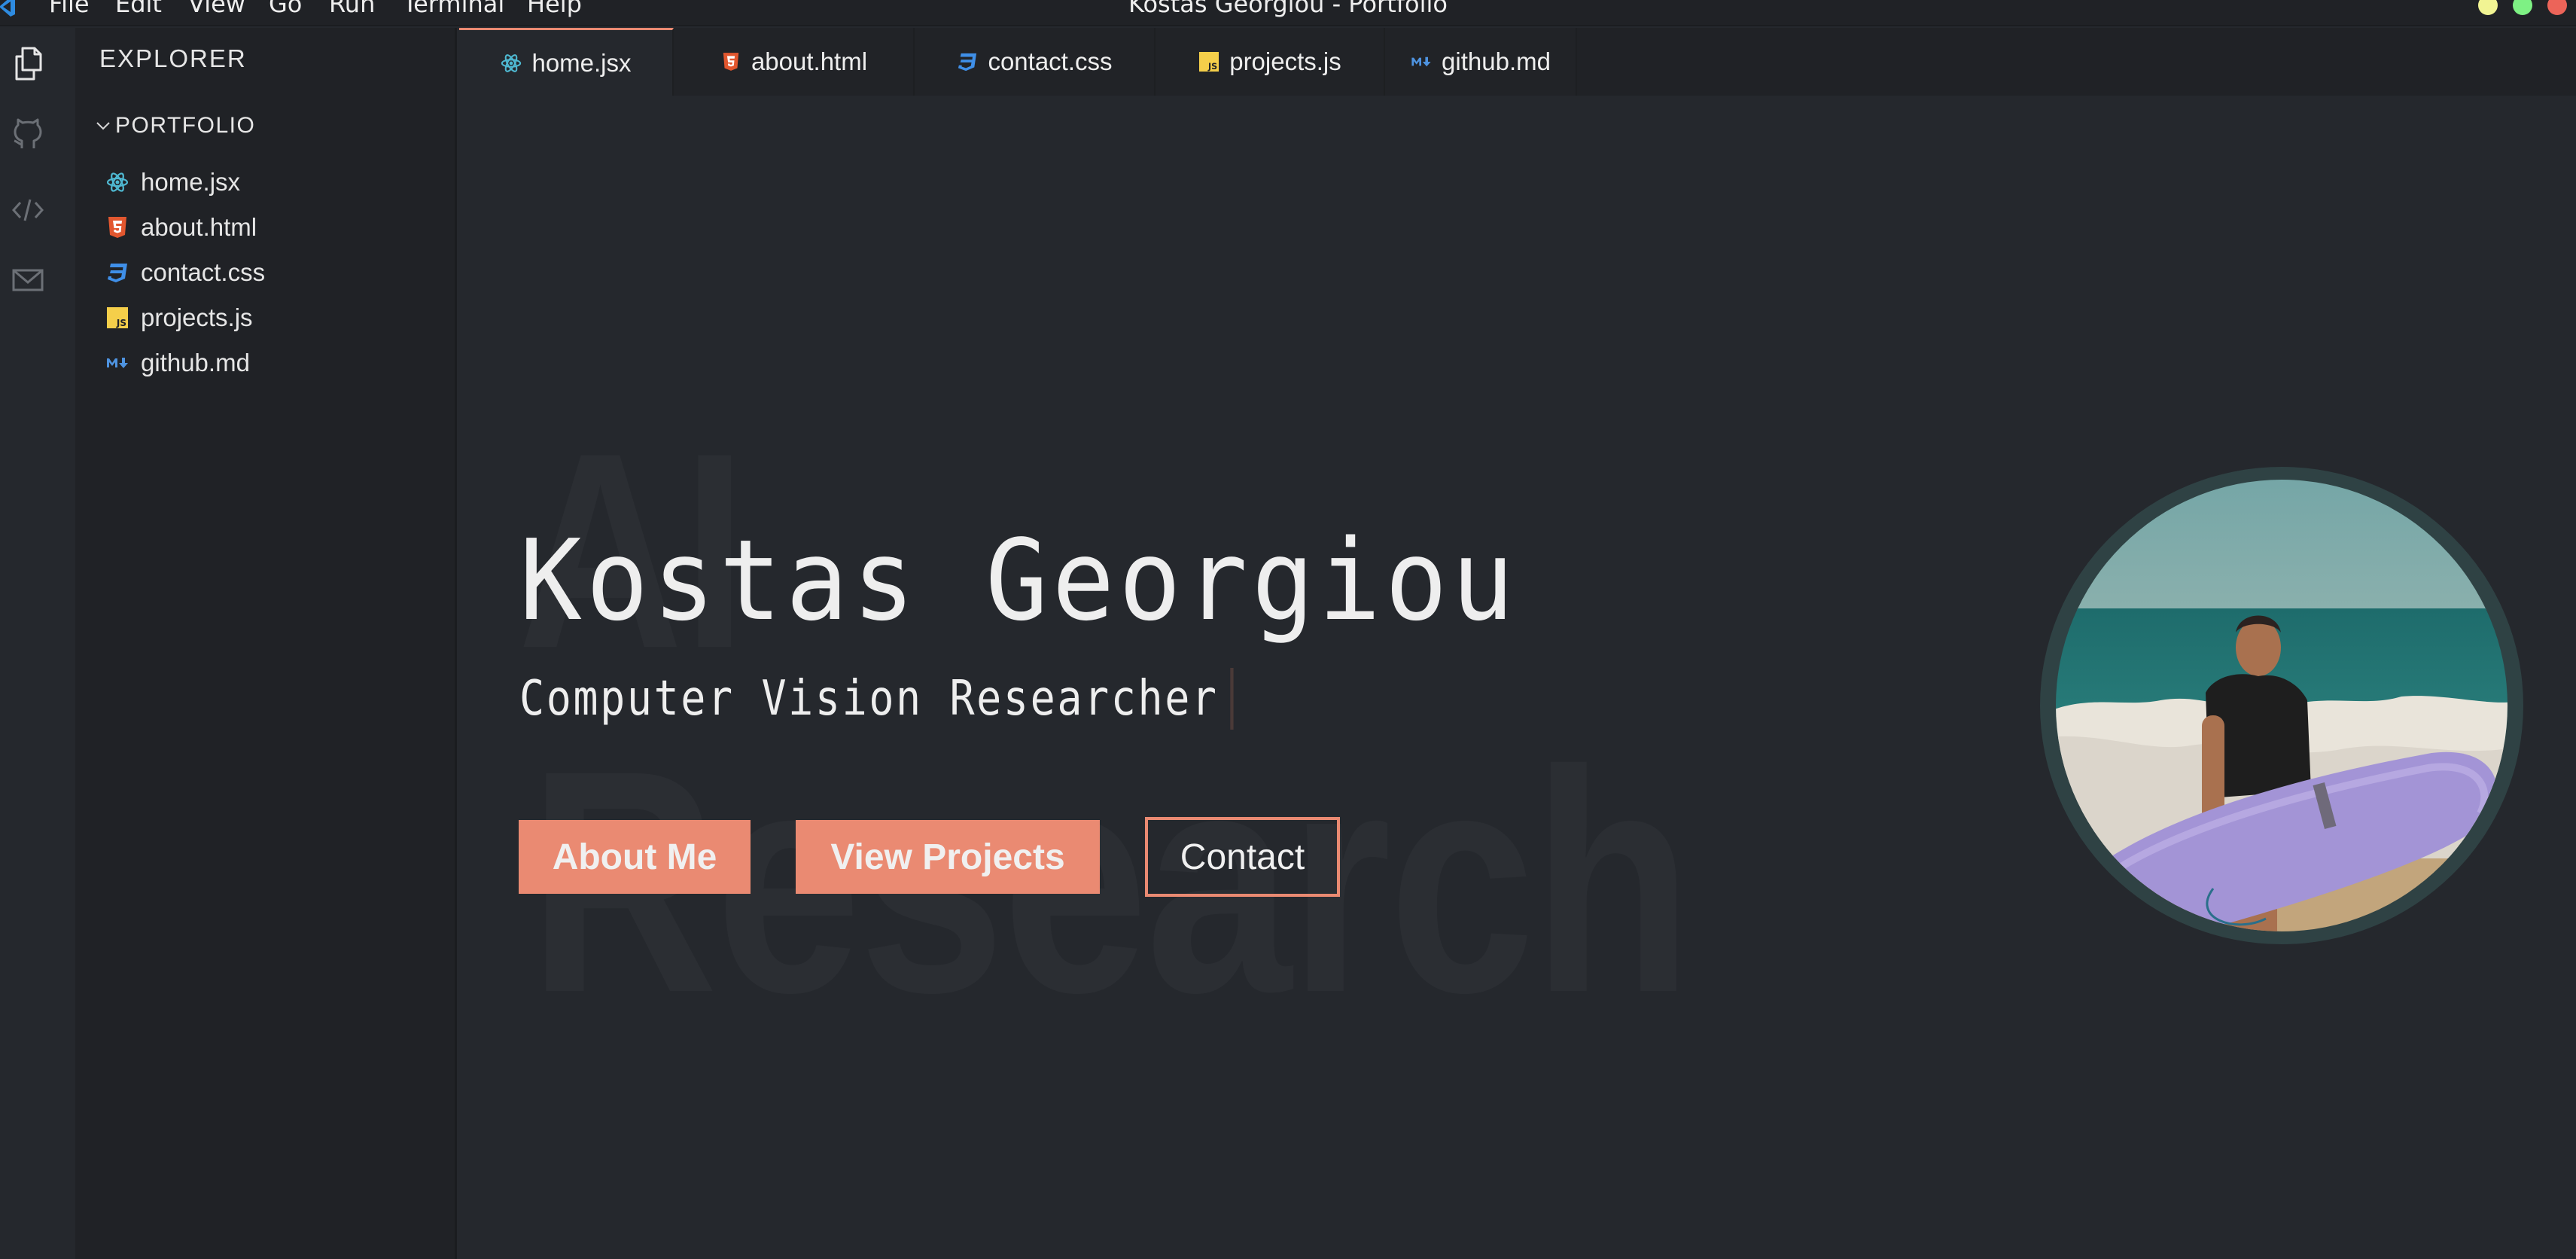 The image size is (2576, 1259). What do you see at coordinates (1243, 857) in the screenshot?
I see `contact-button: Contact` at bounding box center [1243, 857].